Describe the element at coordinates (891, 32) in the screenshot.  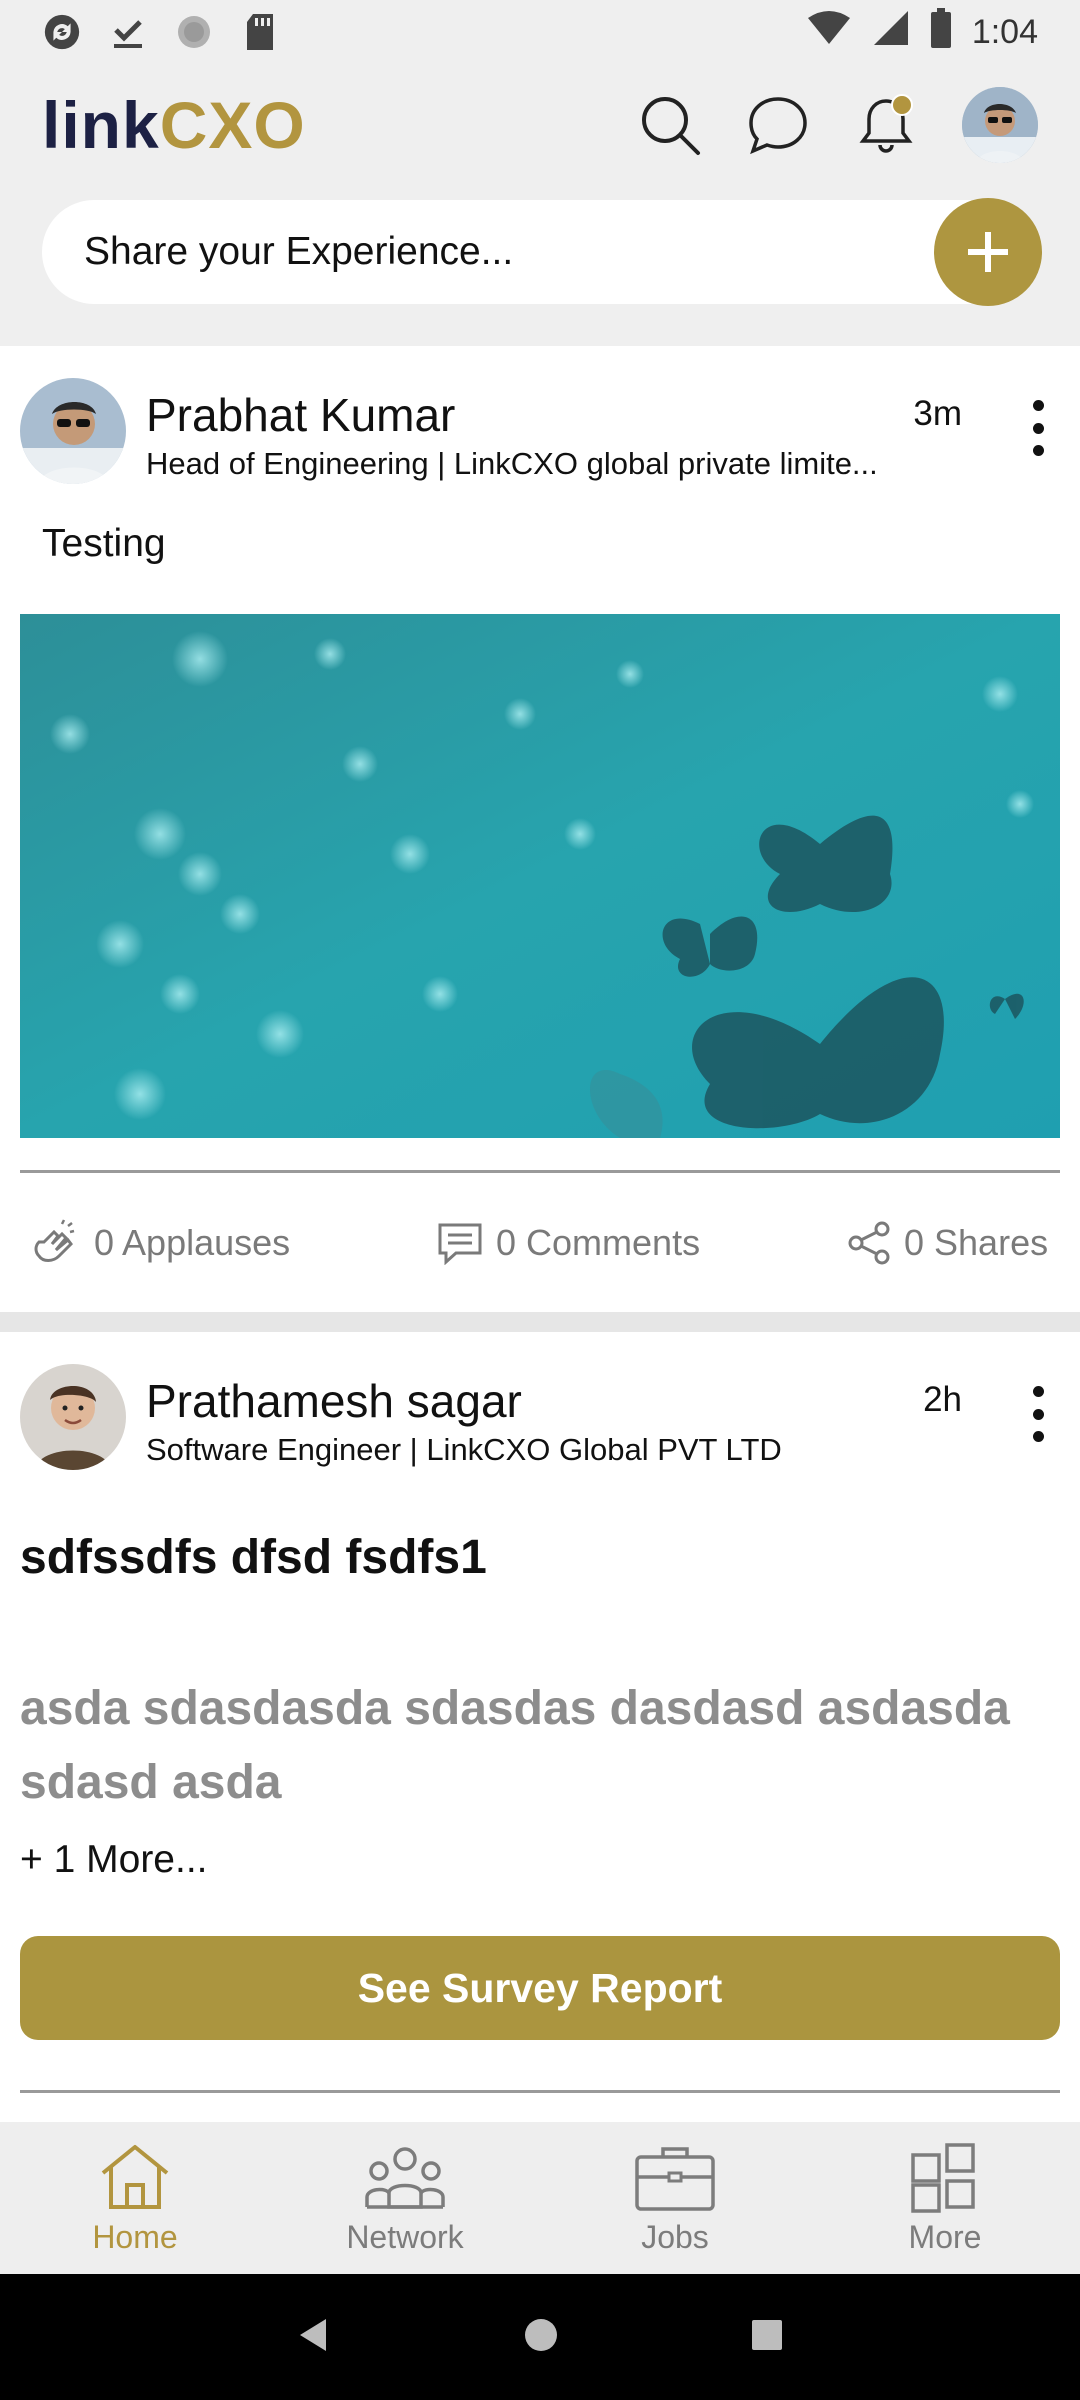
I see `cell-signal-icon` at that location.